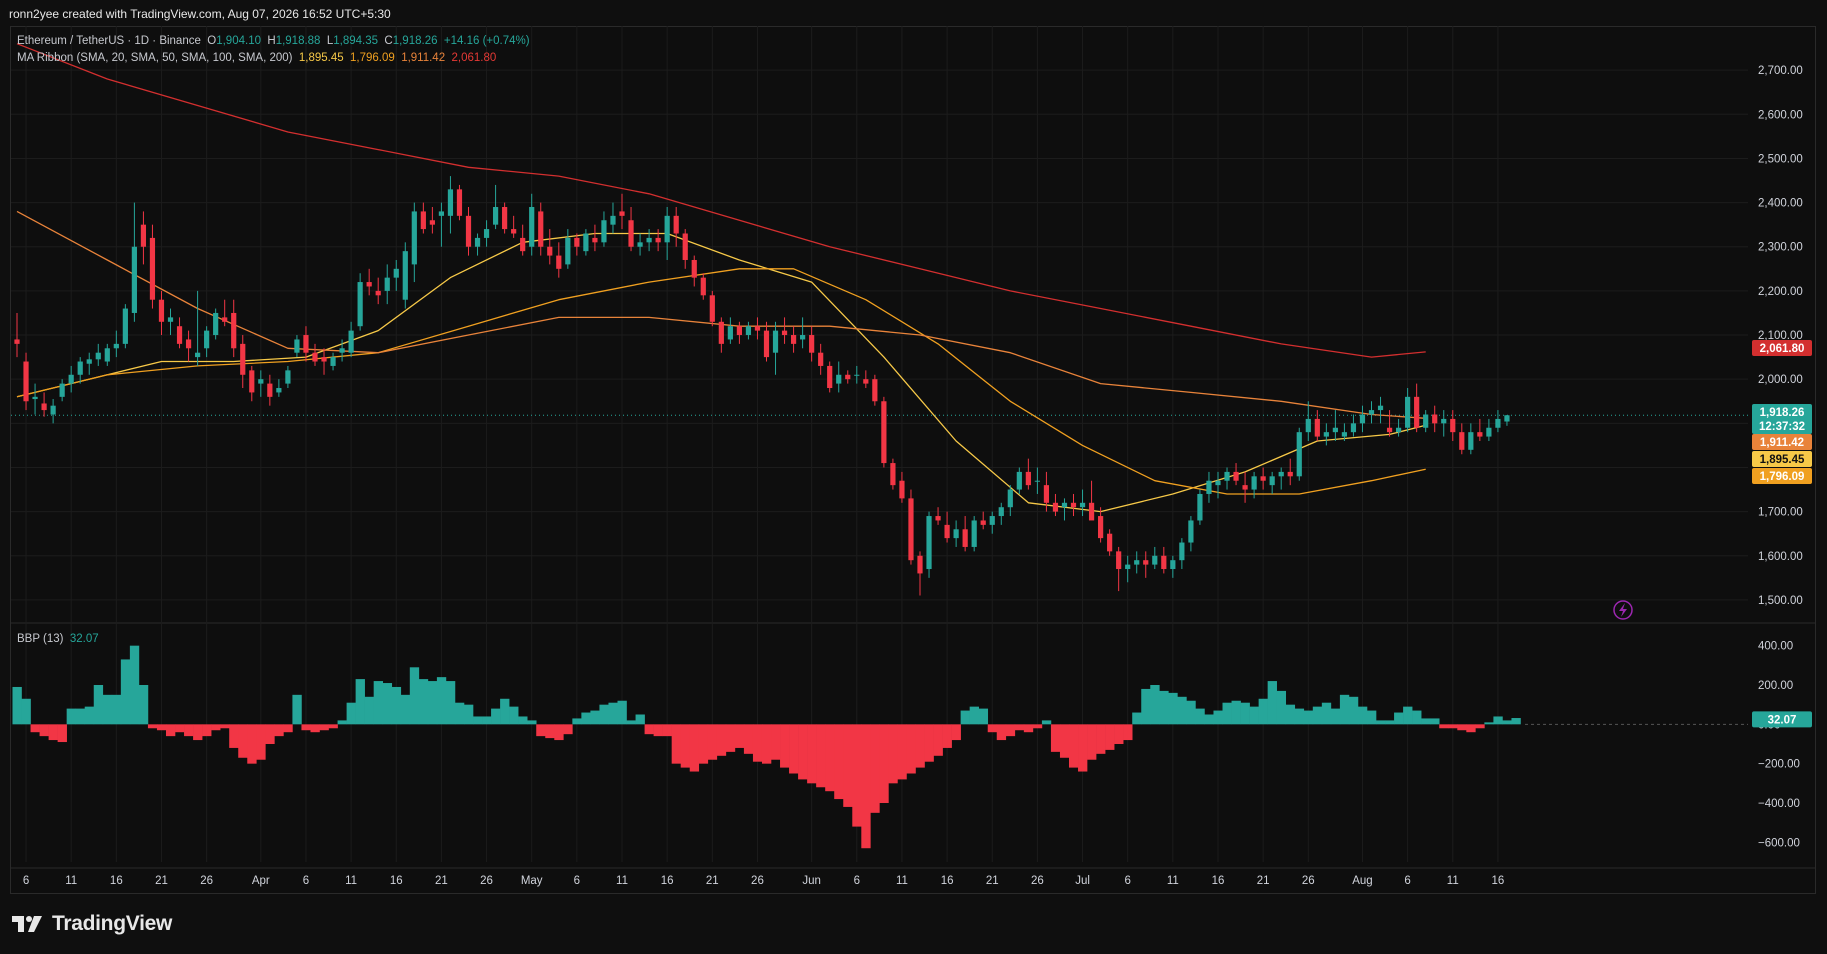  What do you see at coordinates (486, 881) in the screenshot?
I see `x-tick-label: 26` at bounding box center [486, 881].